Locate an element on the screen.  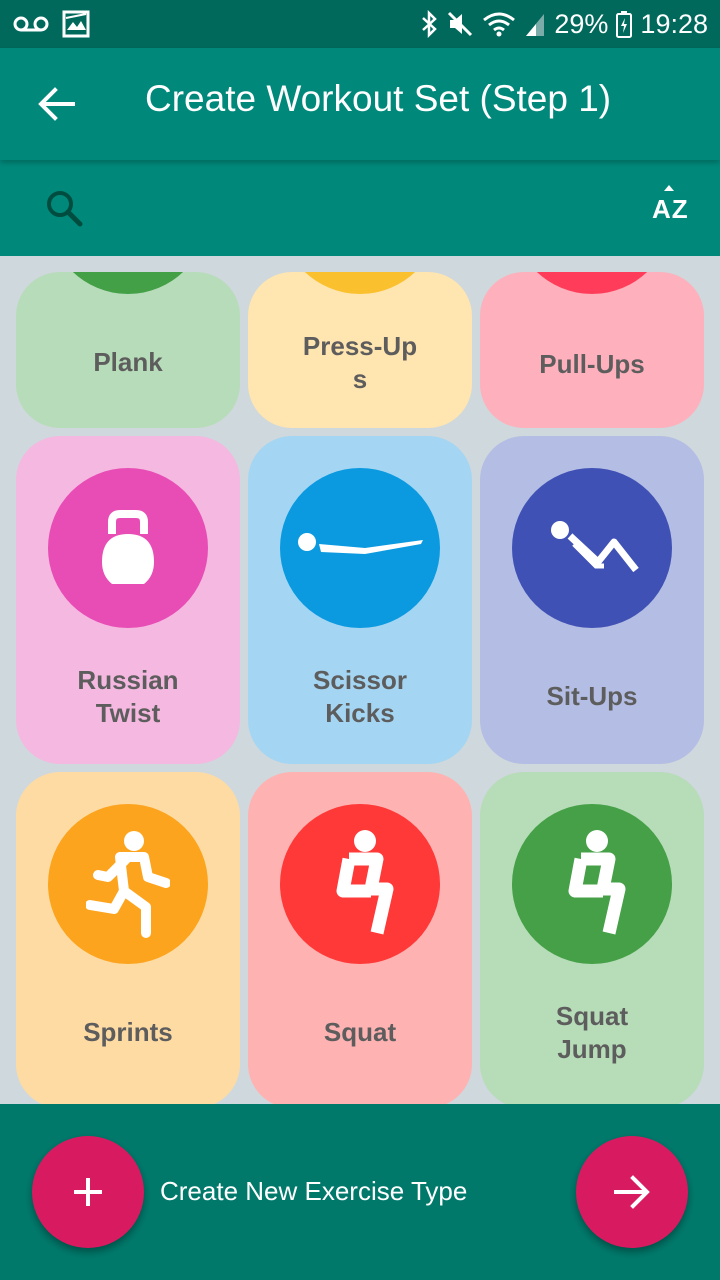
search-bar is located at coordinates (360, 208).